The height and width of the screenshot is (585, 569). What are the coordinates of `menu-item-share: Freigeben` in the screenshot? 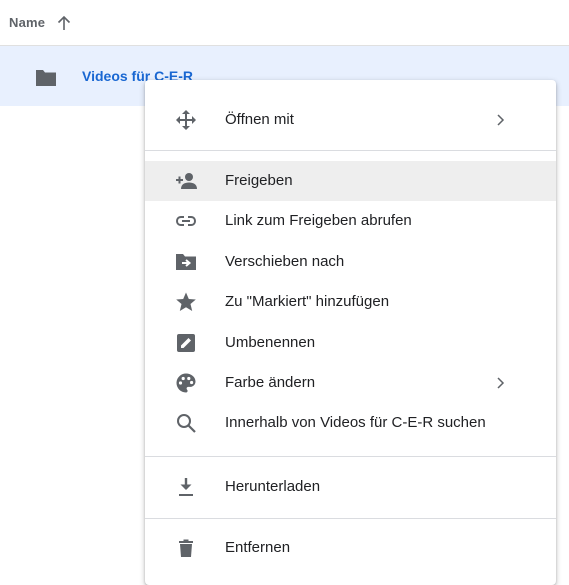 It's located at (350, 181).